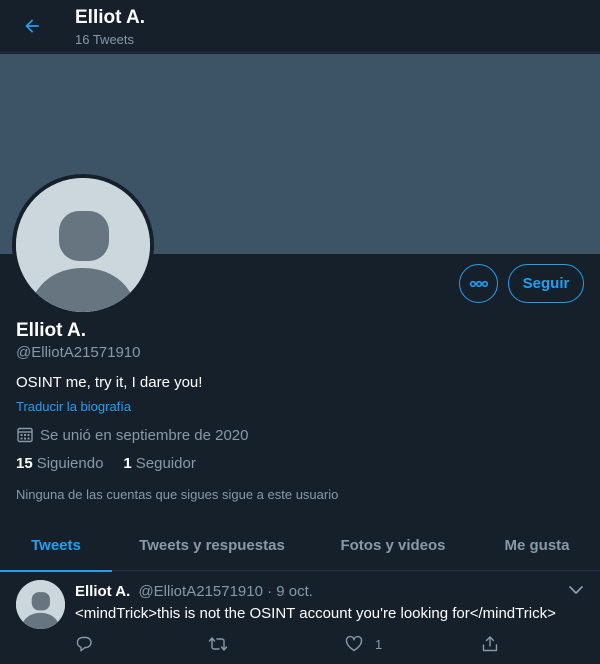 The height and width of the screenshot is (664, 600). I want to click on more-horizontal-icon, so click(478, 283).